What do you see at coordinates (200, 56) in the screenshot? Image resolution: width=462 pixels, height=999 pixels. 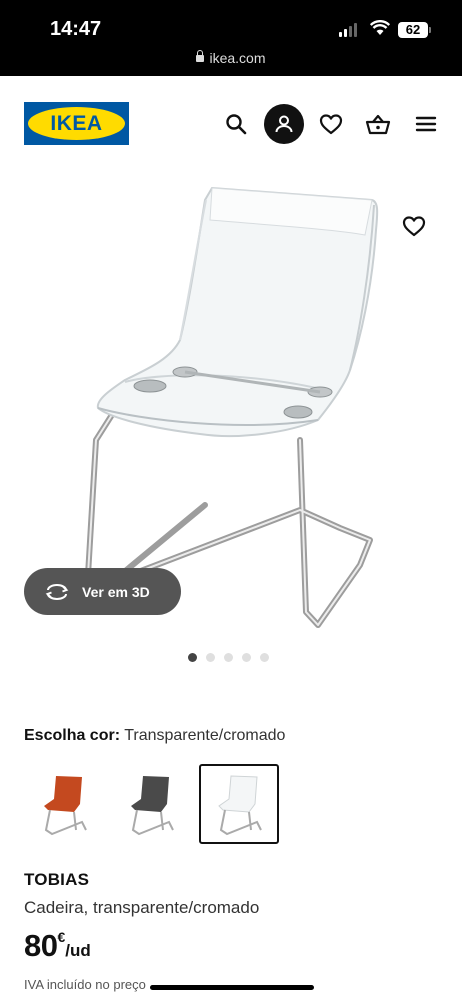 I see `lock-icon` at bounding box center [200, 56].